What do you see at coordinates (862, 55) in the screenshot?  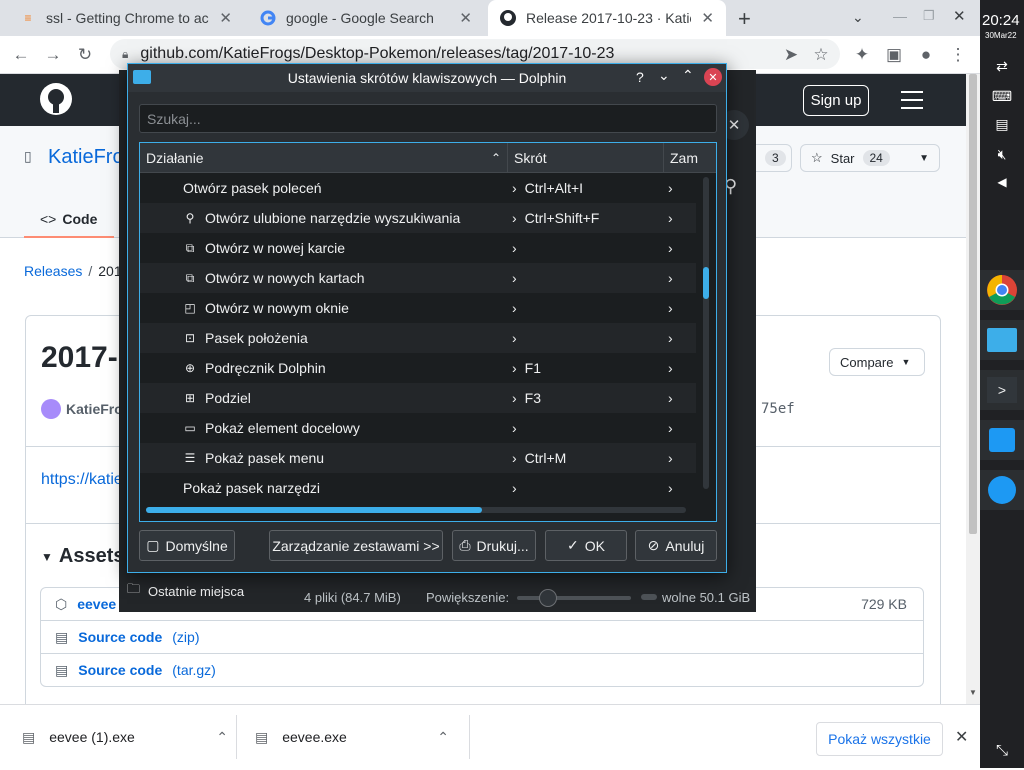 I see `extensions-icon: ✦` at bounding box center [862, 55].